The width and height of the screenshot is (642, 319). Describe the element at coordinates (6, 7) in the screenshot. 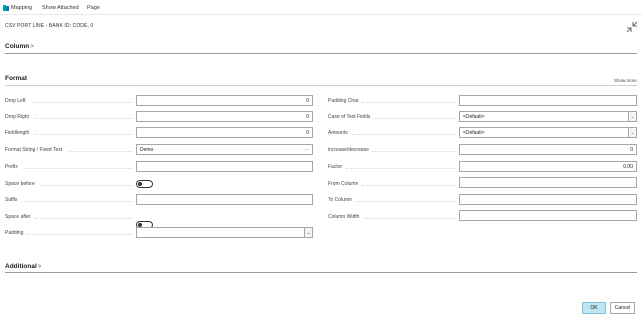

I see `mapping-icon` at that location.